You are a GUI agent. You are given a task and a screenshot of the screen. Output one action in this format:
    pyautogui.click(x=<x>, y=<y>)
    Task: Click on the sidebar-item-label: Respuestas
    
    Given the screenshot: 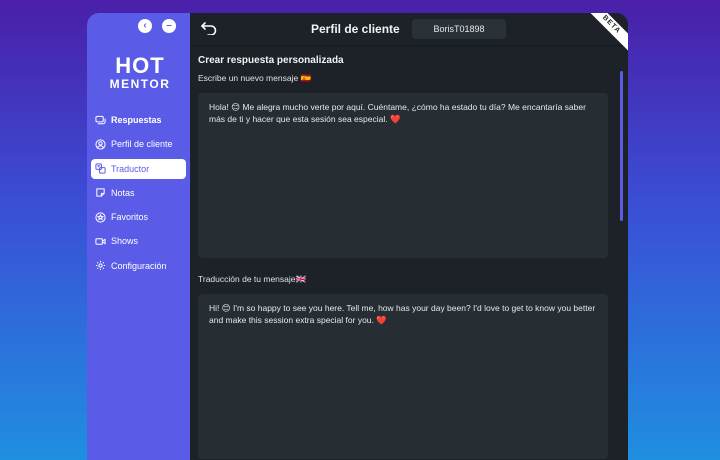 What is the action you would take?
    pyautogui.click(x=136, y=120)
    